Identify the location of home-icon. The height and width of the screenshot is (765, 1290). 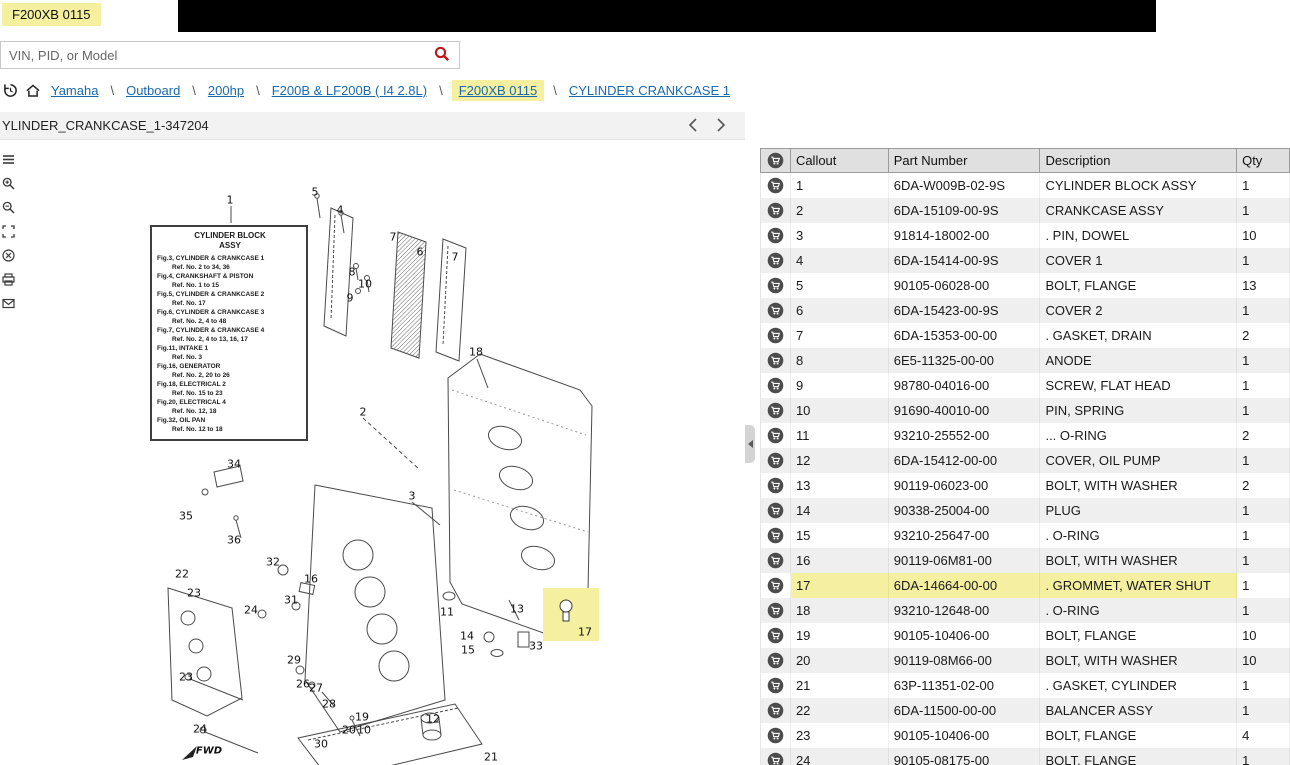
(33, 90).